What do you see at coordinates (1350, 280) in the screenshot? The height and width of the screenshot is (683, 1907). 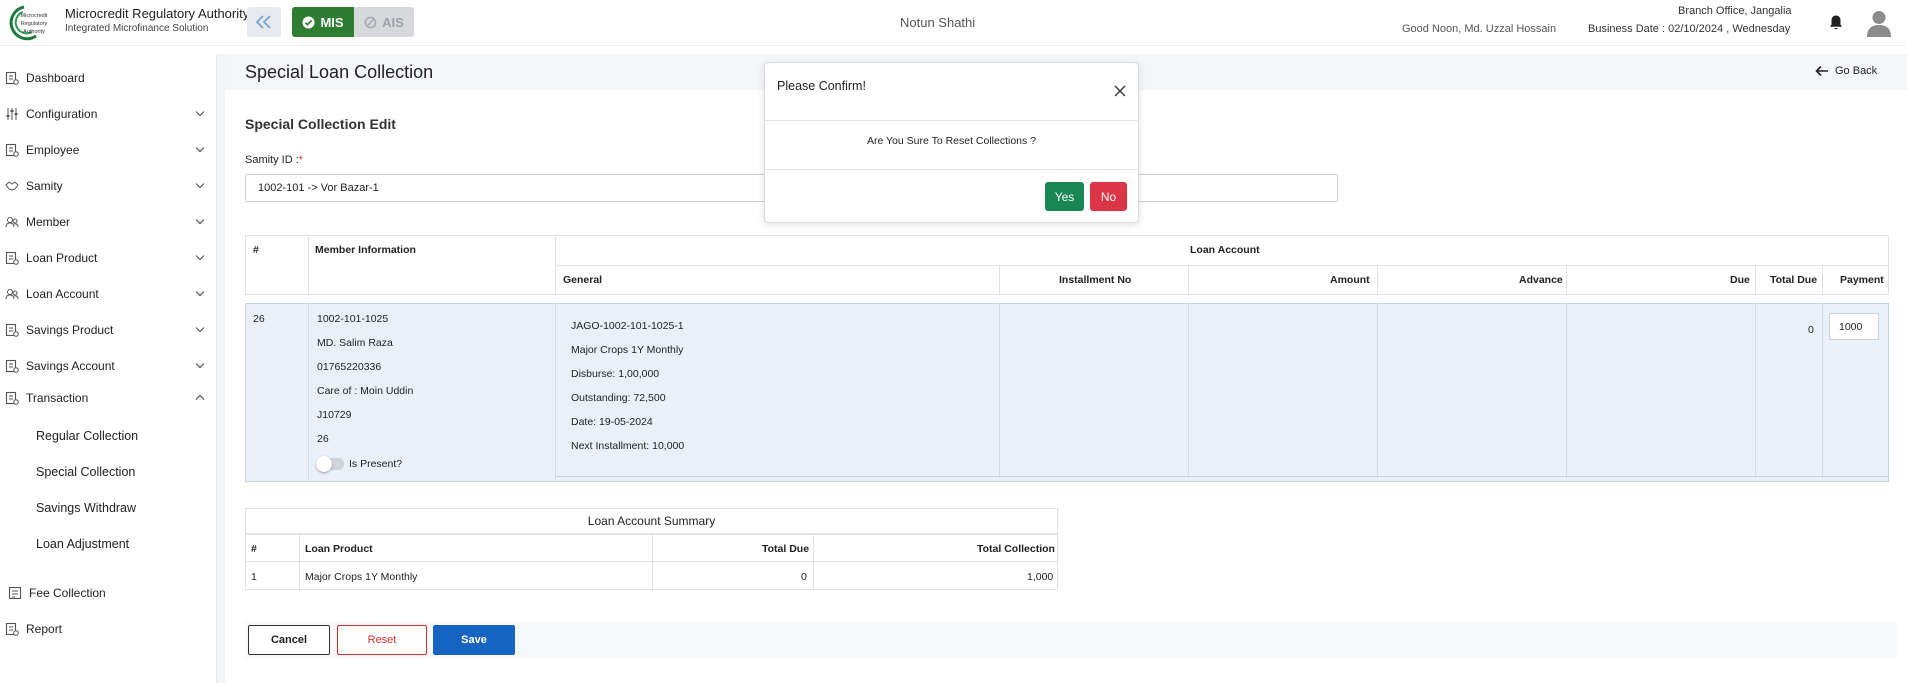 I see `th-amount: Amount` at bounding box center [1350, 280].